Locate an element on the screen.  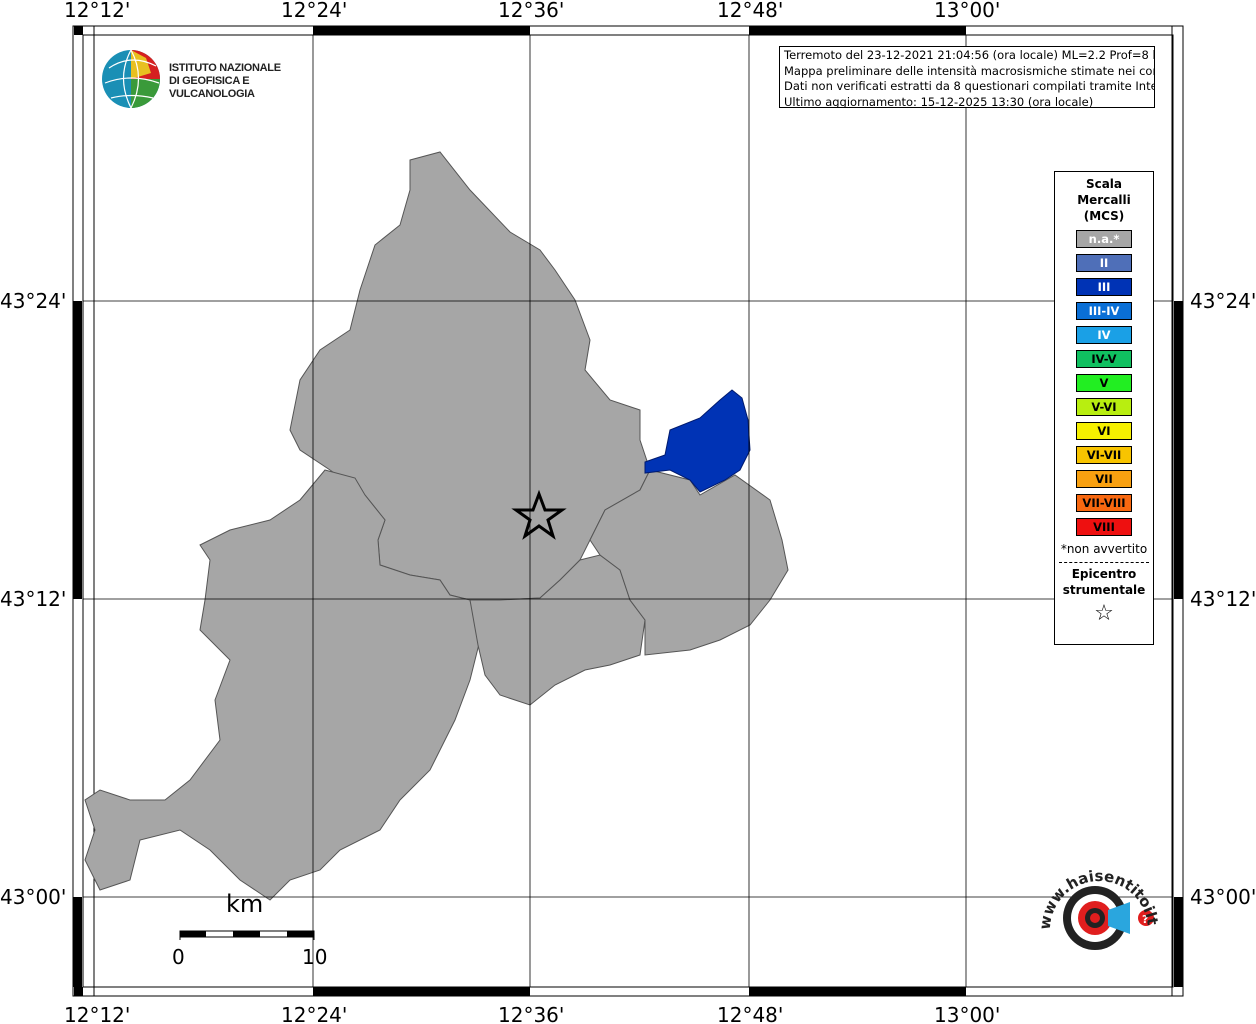
scale-start: 0 is located at coordinates (178, 957).